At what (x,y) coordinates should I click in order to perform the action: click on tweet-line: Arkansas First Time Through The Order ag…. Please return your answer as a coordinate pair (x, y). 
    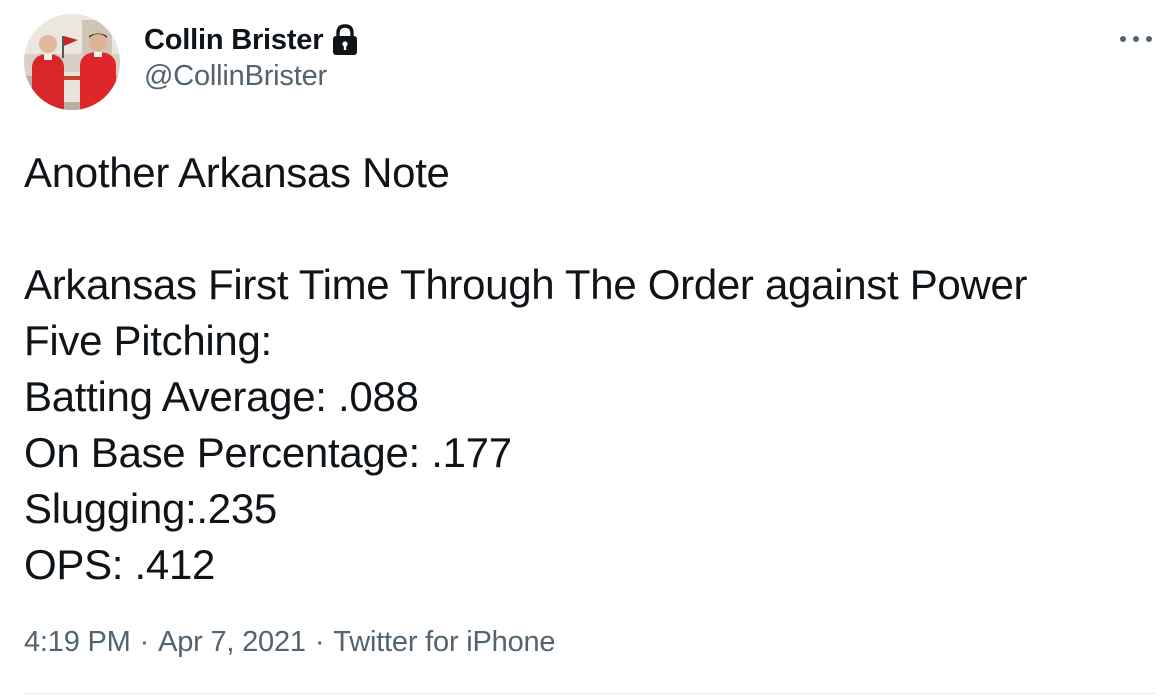
    Looking at the image, I should click on (526, 284).